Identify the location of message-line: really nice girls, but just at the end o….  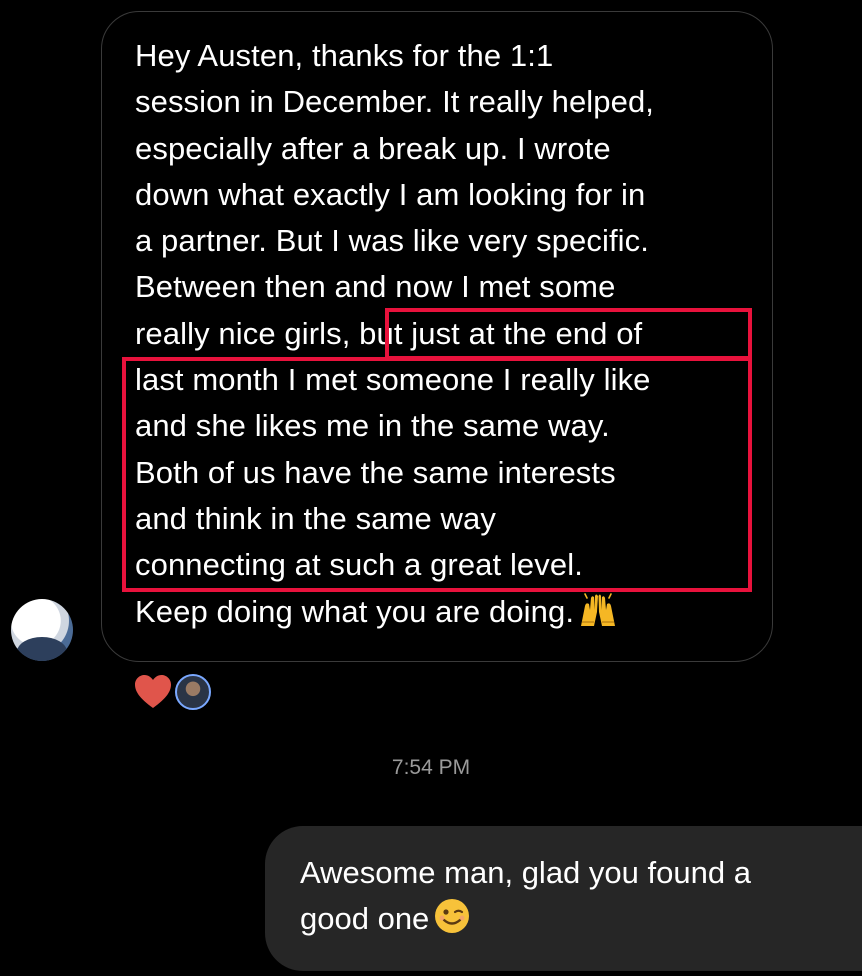
(389, 333).